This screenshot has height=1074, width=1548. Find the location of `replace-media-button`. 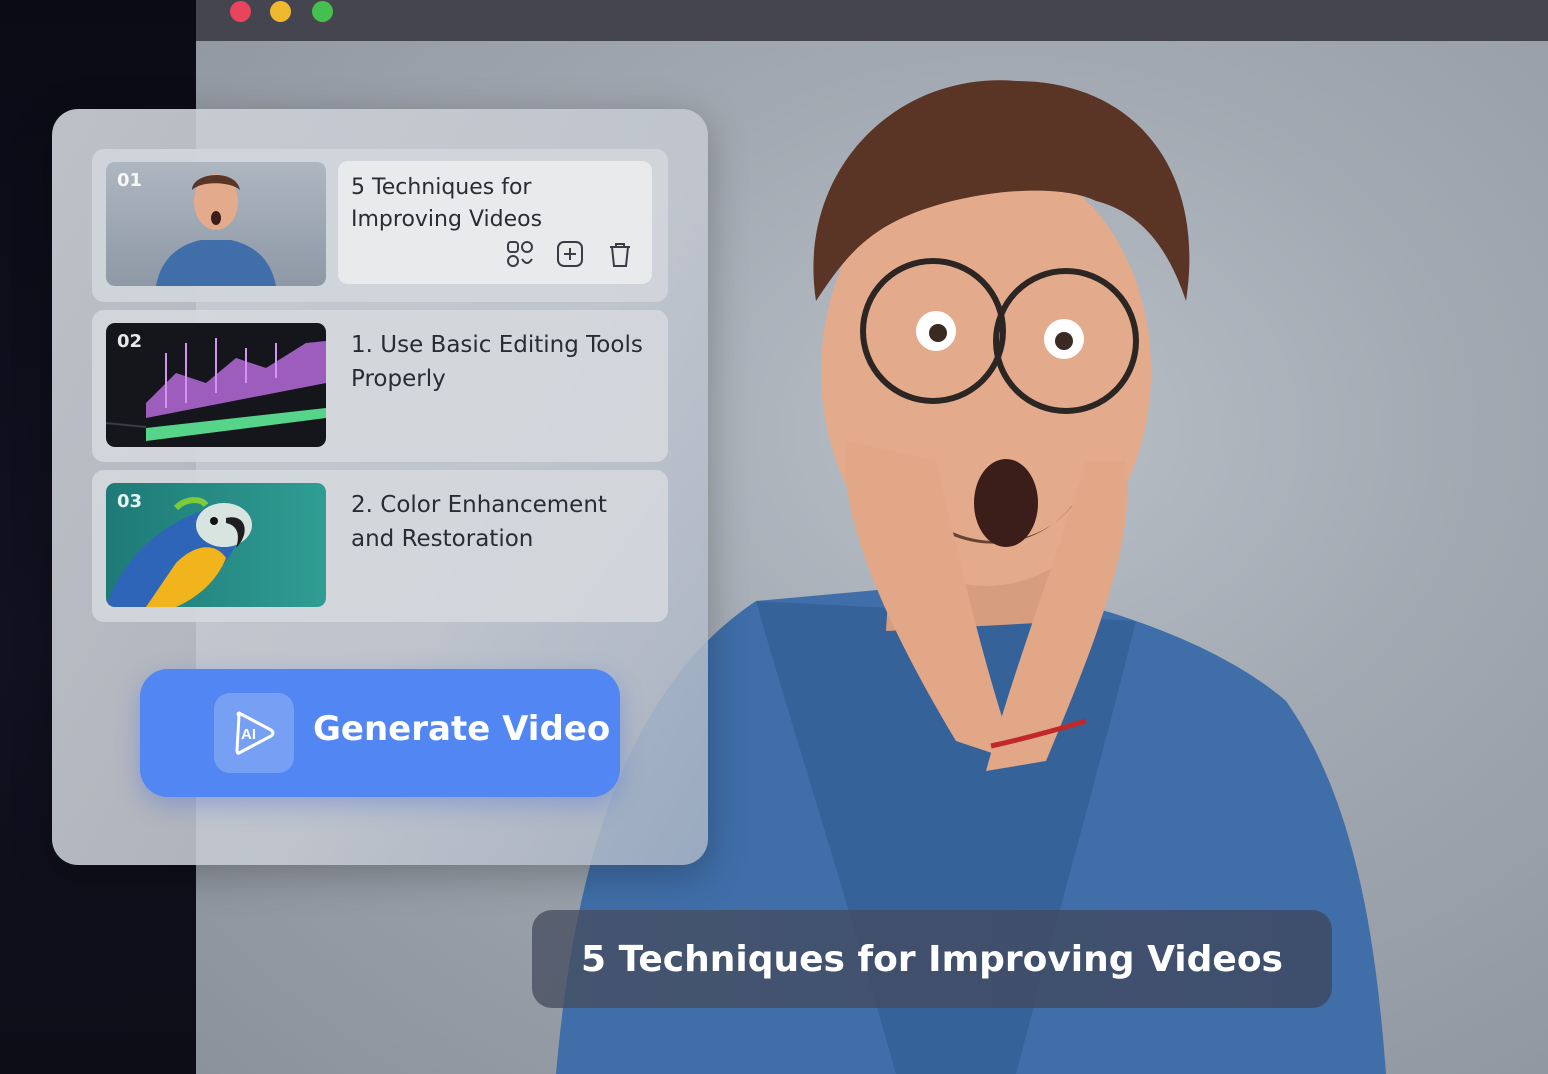

replace-media-button is located at coordinates (520, 254).